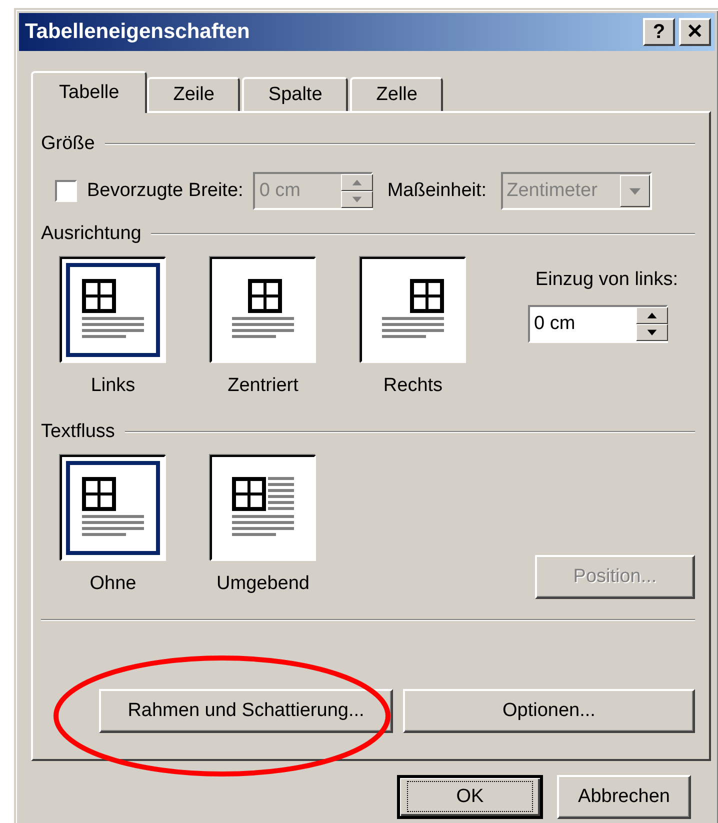  Describe the element at coordinates (78, 432) in the screenshot. I see `group-label: Textfluss` at that location.